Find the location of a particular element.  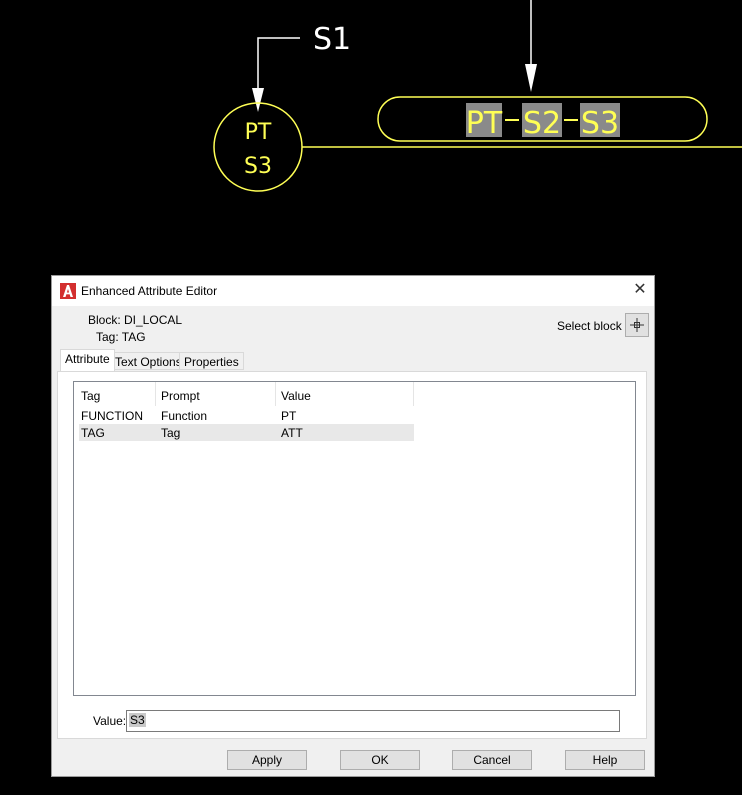

help-button: Help is located at coordinates (605, 760).